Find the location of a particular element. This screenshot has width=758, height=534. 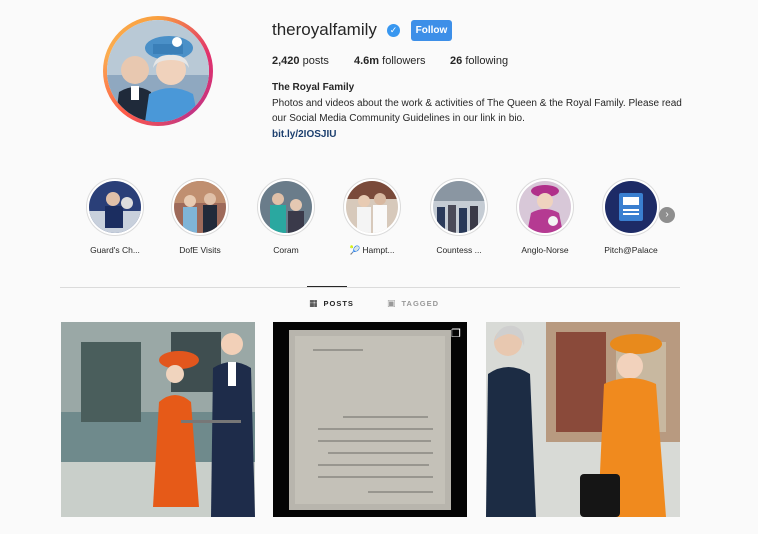

highlight-label: Coram is located at coordinates (286, 250).